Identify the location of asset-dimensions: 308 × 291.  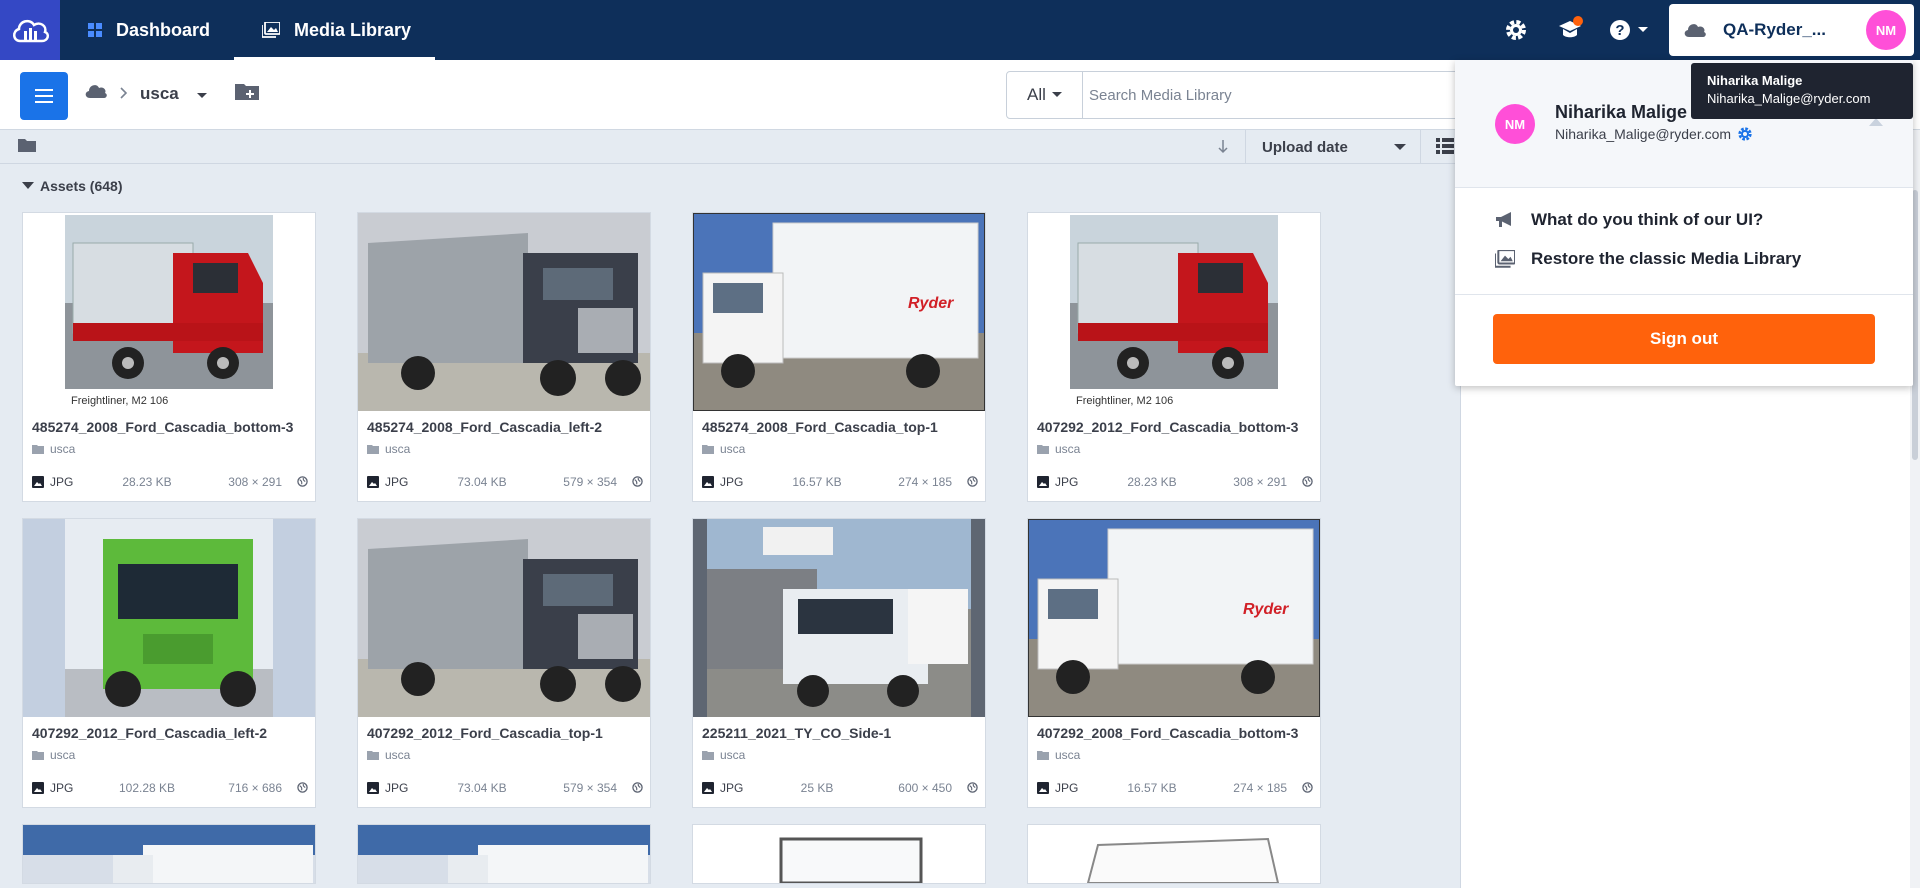
(1260, 482).